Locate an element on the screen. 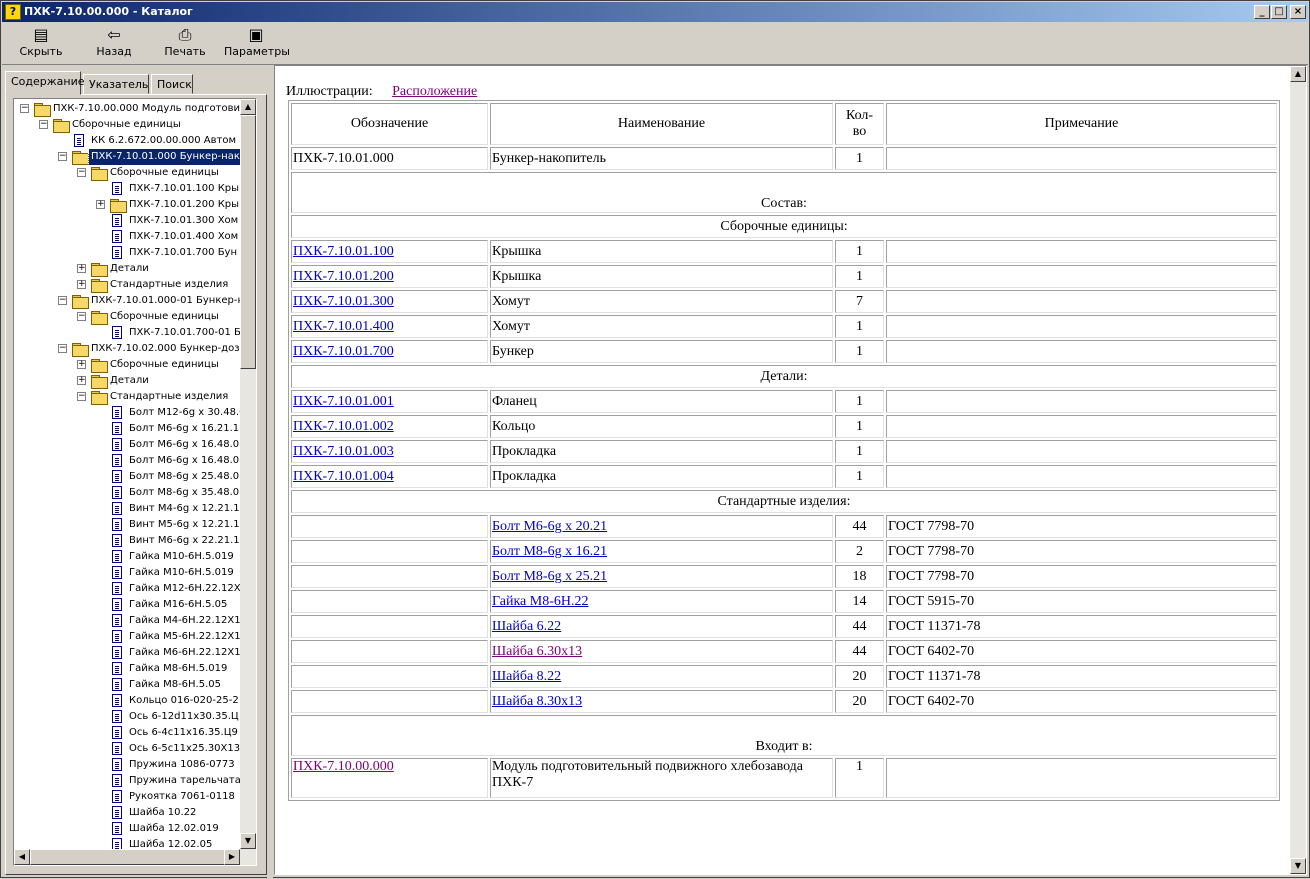 This screenshot has width=1310, height=879. tree-item: + ПХК-7.10.01.200 Кры is located at coordinates (127, 205).